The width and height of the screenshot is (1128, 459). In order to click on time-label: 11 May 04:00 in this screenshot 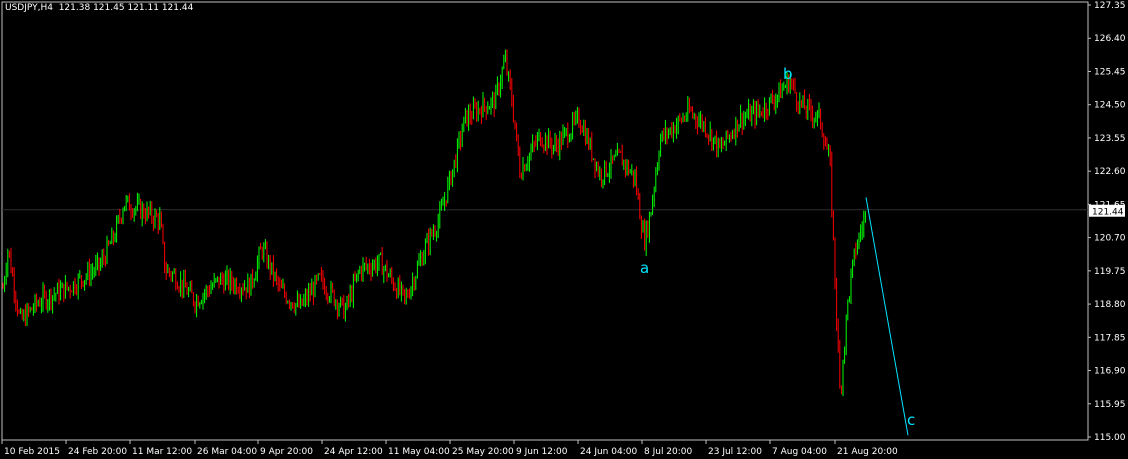, I will do `click(419, 452)`.